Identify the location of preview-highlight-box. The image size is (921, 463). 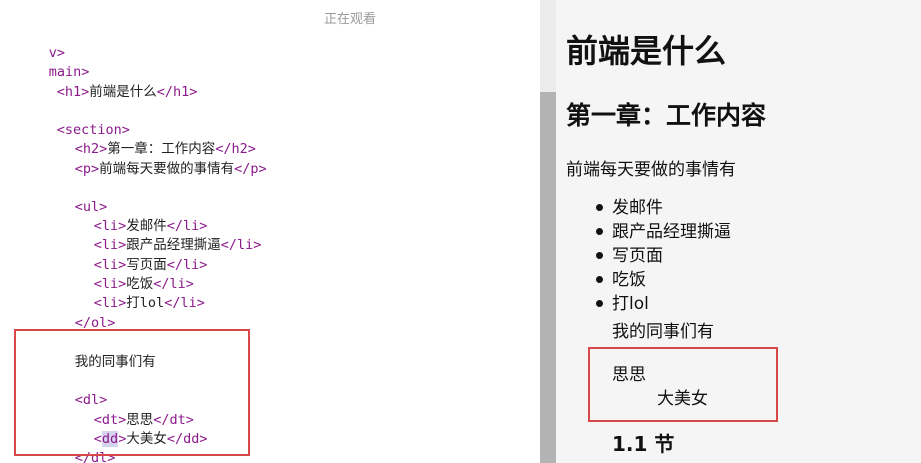
(683, 384).